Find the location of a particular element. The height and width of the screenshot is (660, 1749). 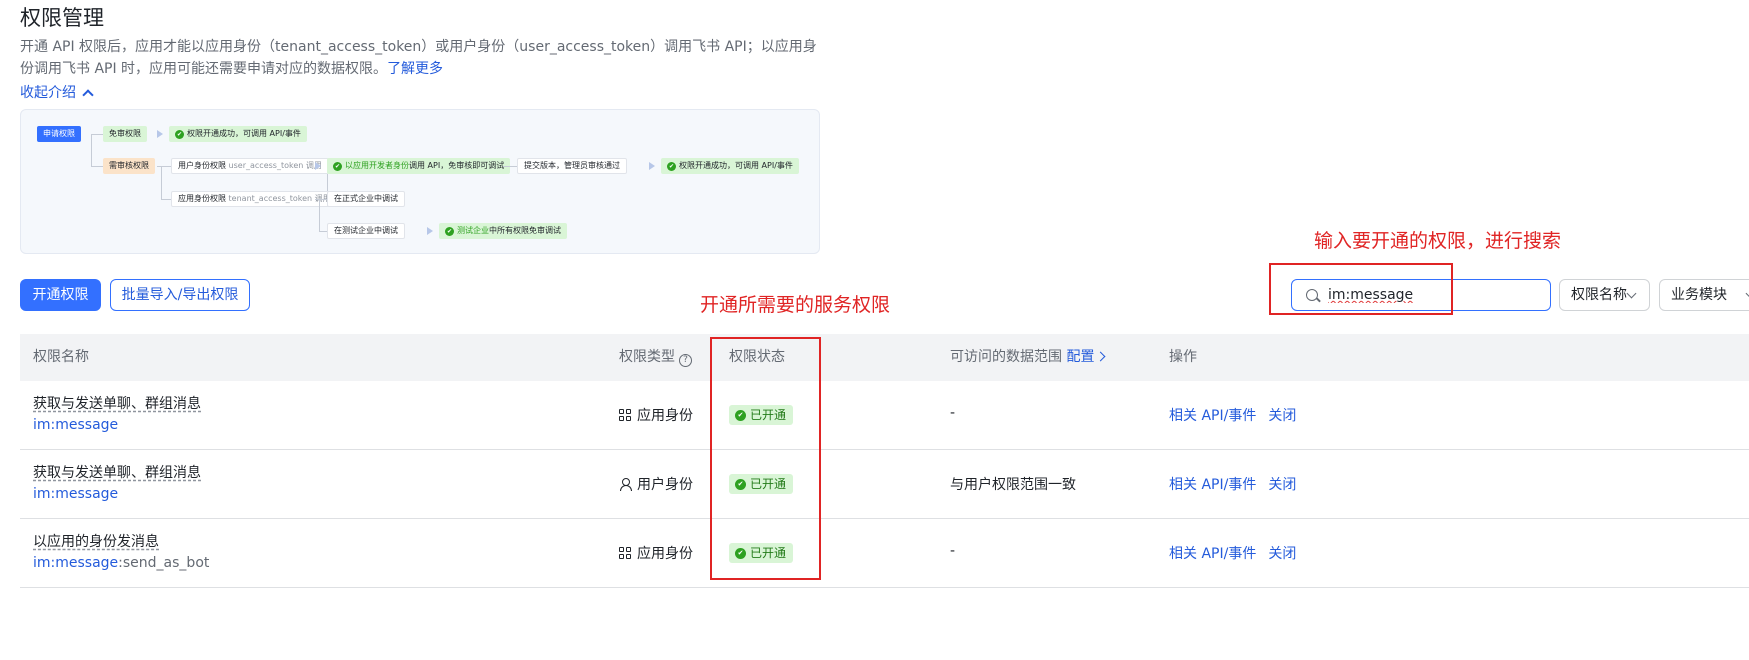

flow-app-identity: 应用身份权限 tenant_access_token 调用 is located at coordinates (254, 199).